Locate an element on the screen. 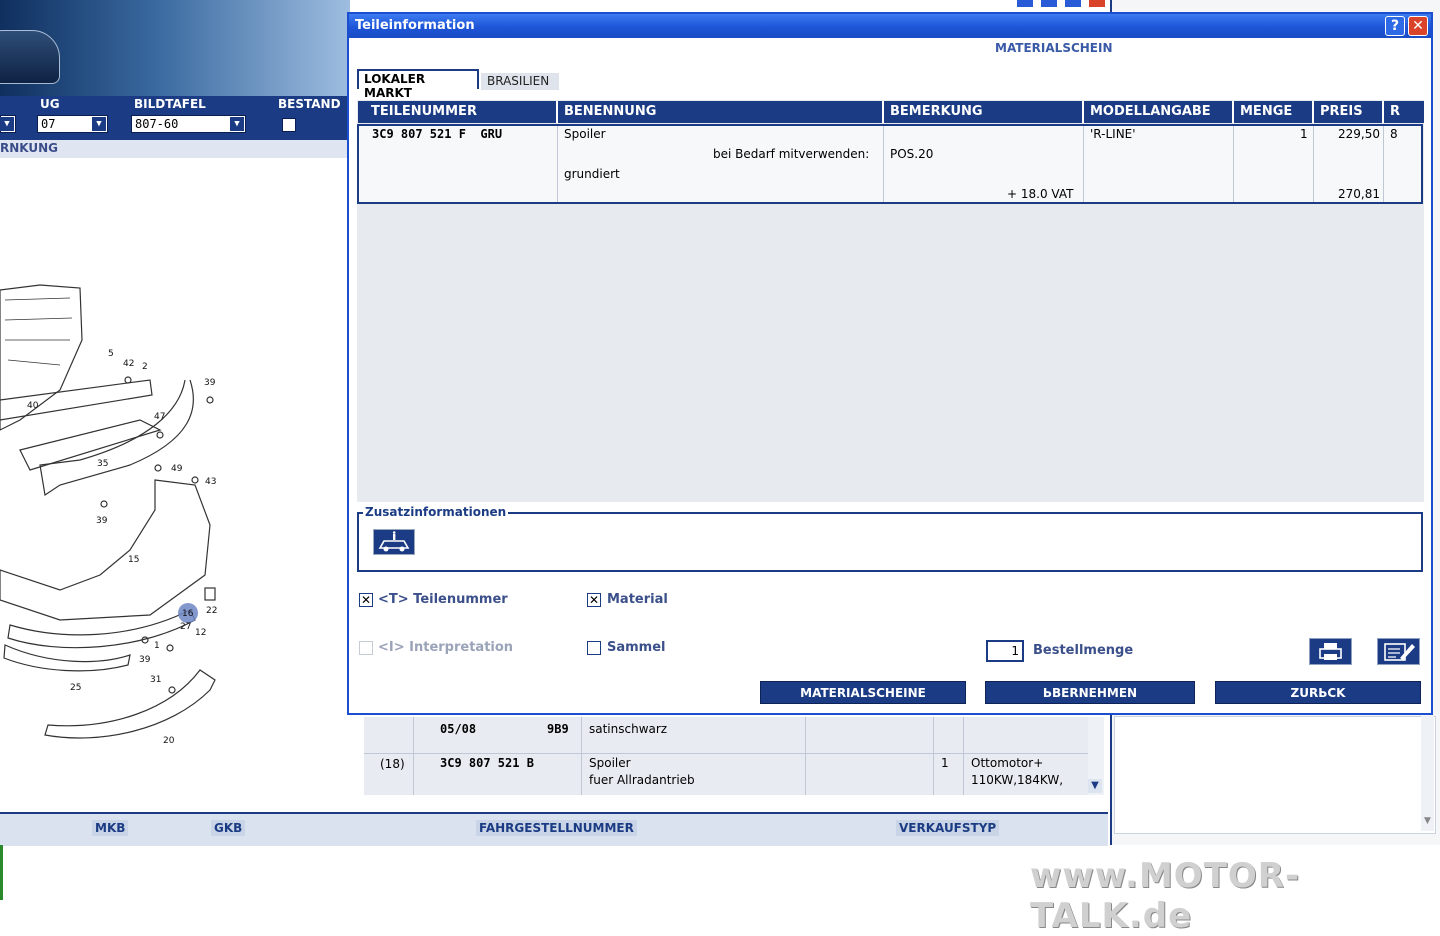  cell-hint-label: bei Bedarf mitverwenden: is located at coordinates (791, 154).